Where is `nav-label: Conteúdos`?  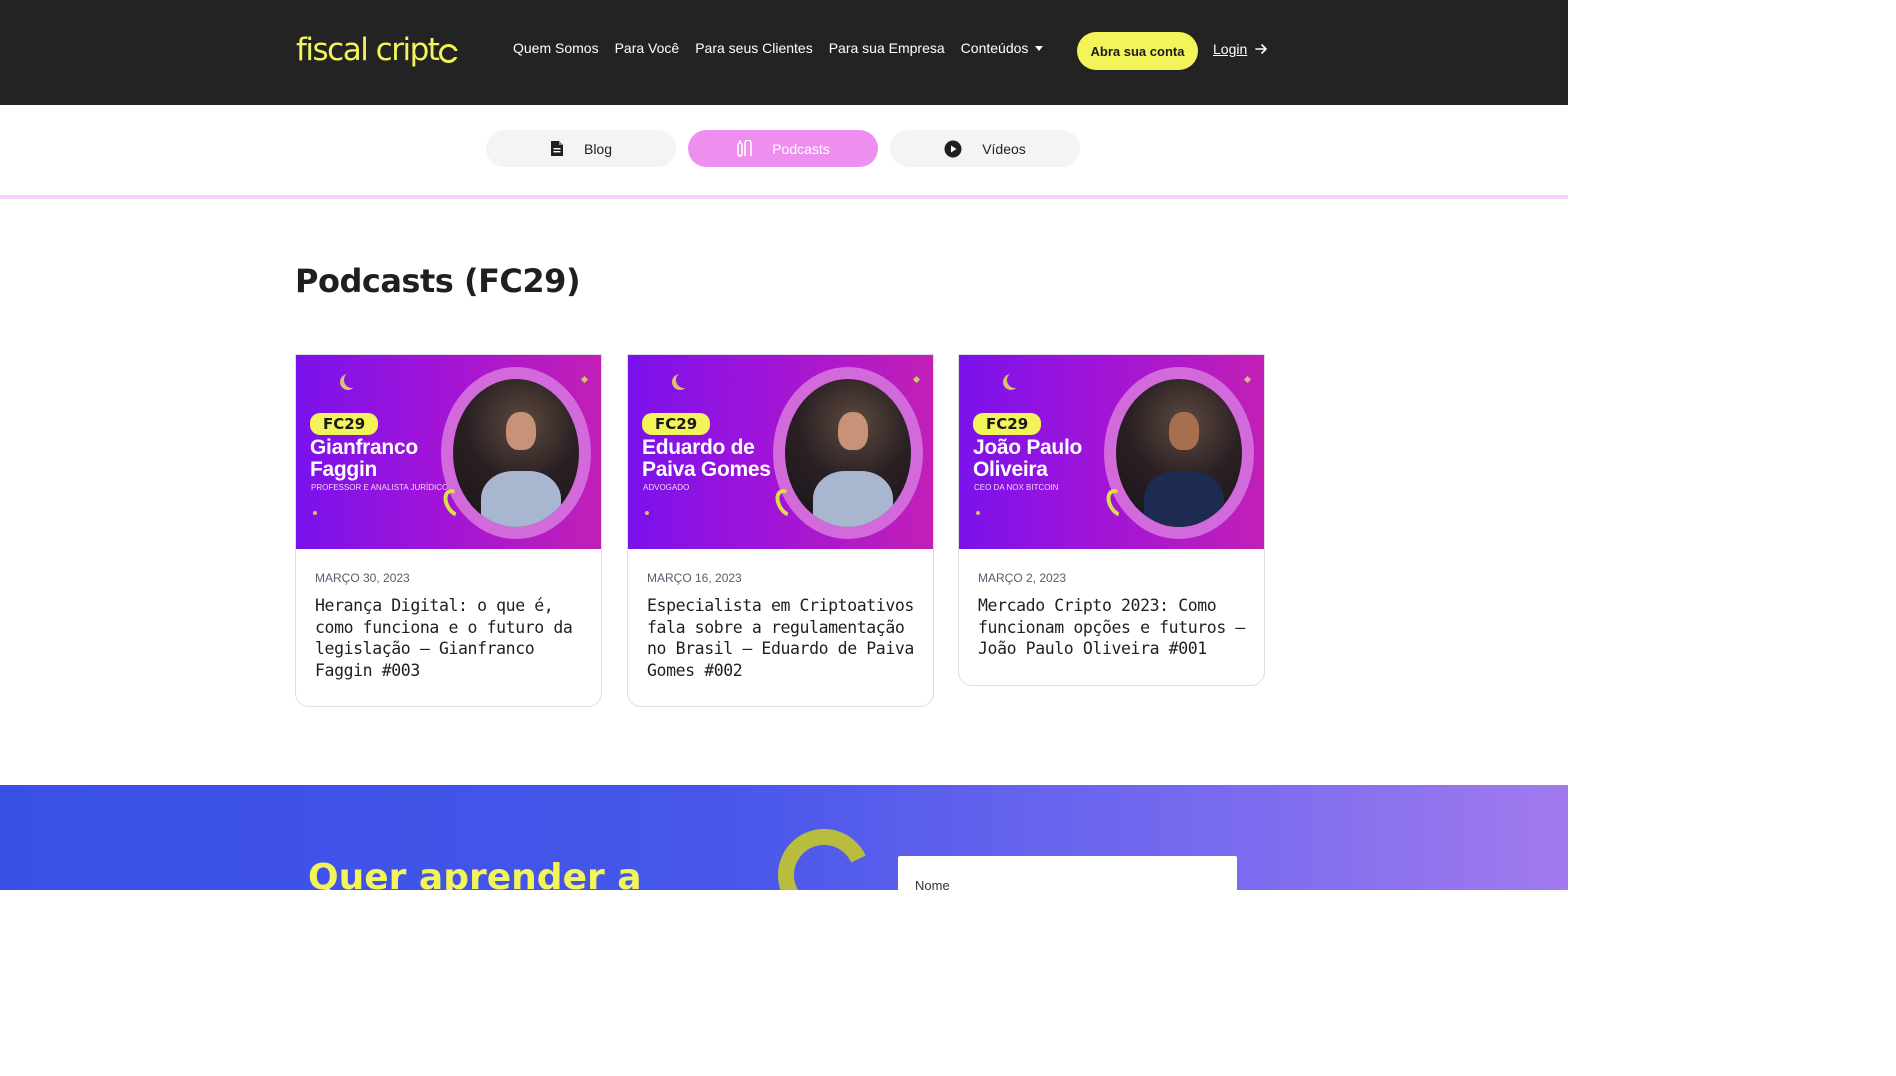
nav-label: Conteúdos is located at coordinates (994, 48).